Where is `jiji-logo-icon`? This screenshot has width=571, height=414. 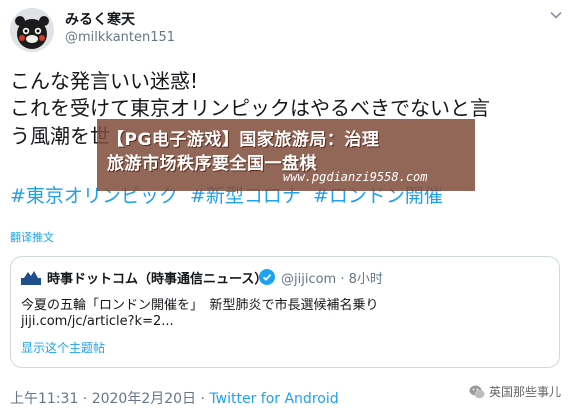 jiji-logo-icon is located at coordinates (31, 278).